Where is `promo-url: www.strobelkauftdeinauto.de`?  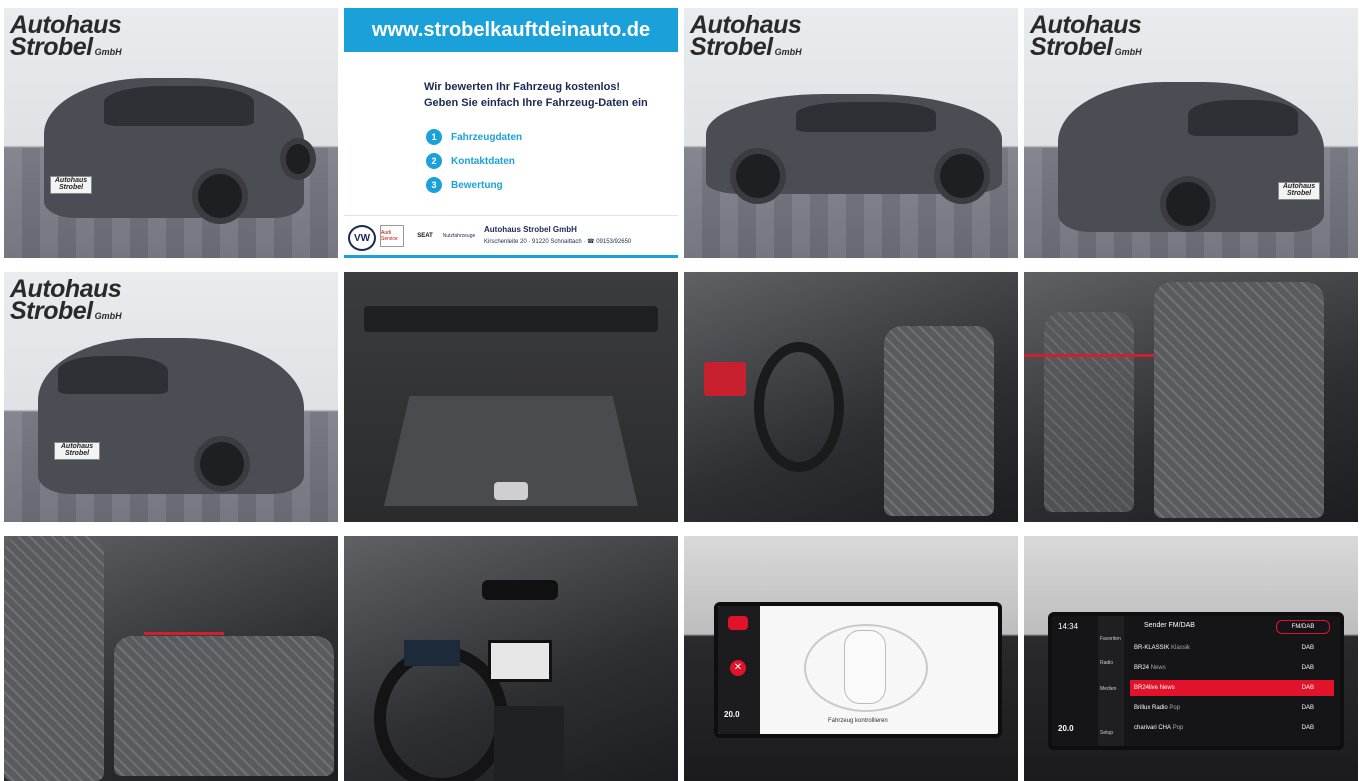
promo-url: www.strobelkauftdeinauto.de is located at coordinates (511, 30).